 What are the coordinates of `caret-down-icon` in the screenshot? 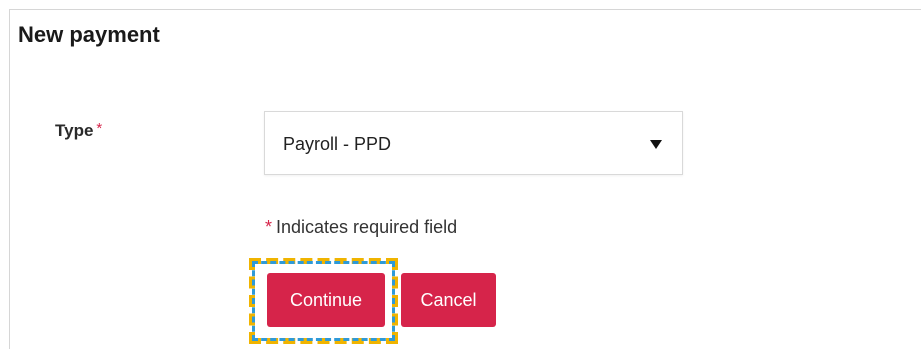 It's located at (656, 144).